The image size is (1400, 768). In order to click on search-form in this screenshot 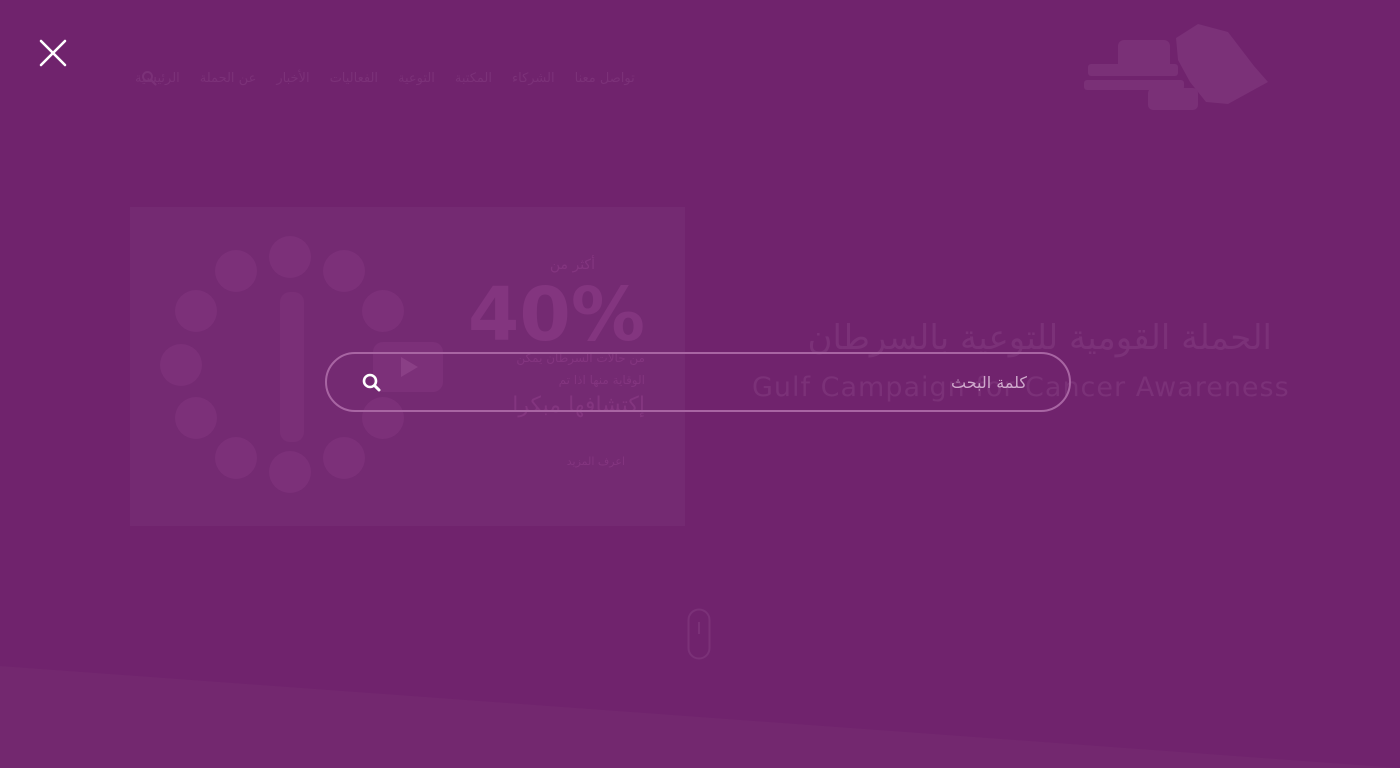, I will do `click(698, 382)`.